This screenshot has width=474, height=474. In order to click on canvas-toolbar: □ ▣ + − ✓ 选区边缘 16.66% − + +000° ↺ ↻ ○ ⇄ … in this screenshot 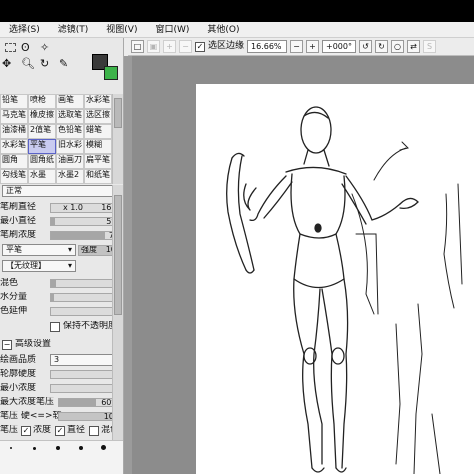, I will do `click(301, 47)`.